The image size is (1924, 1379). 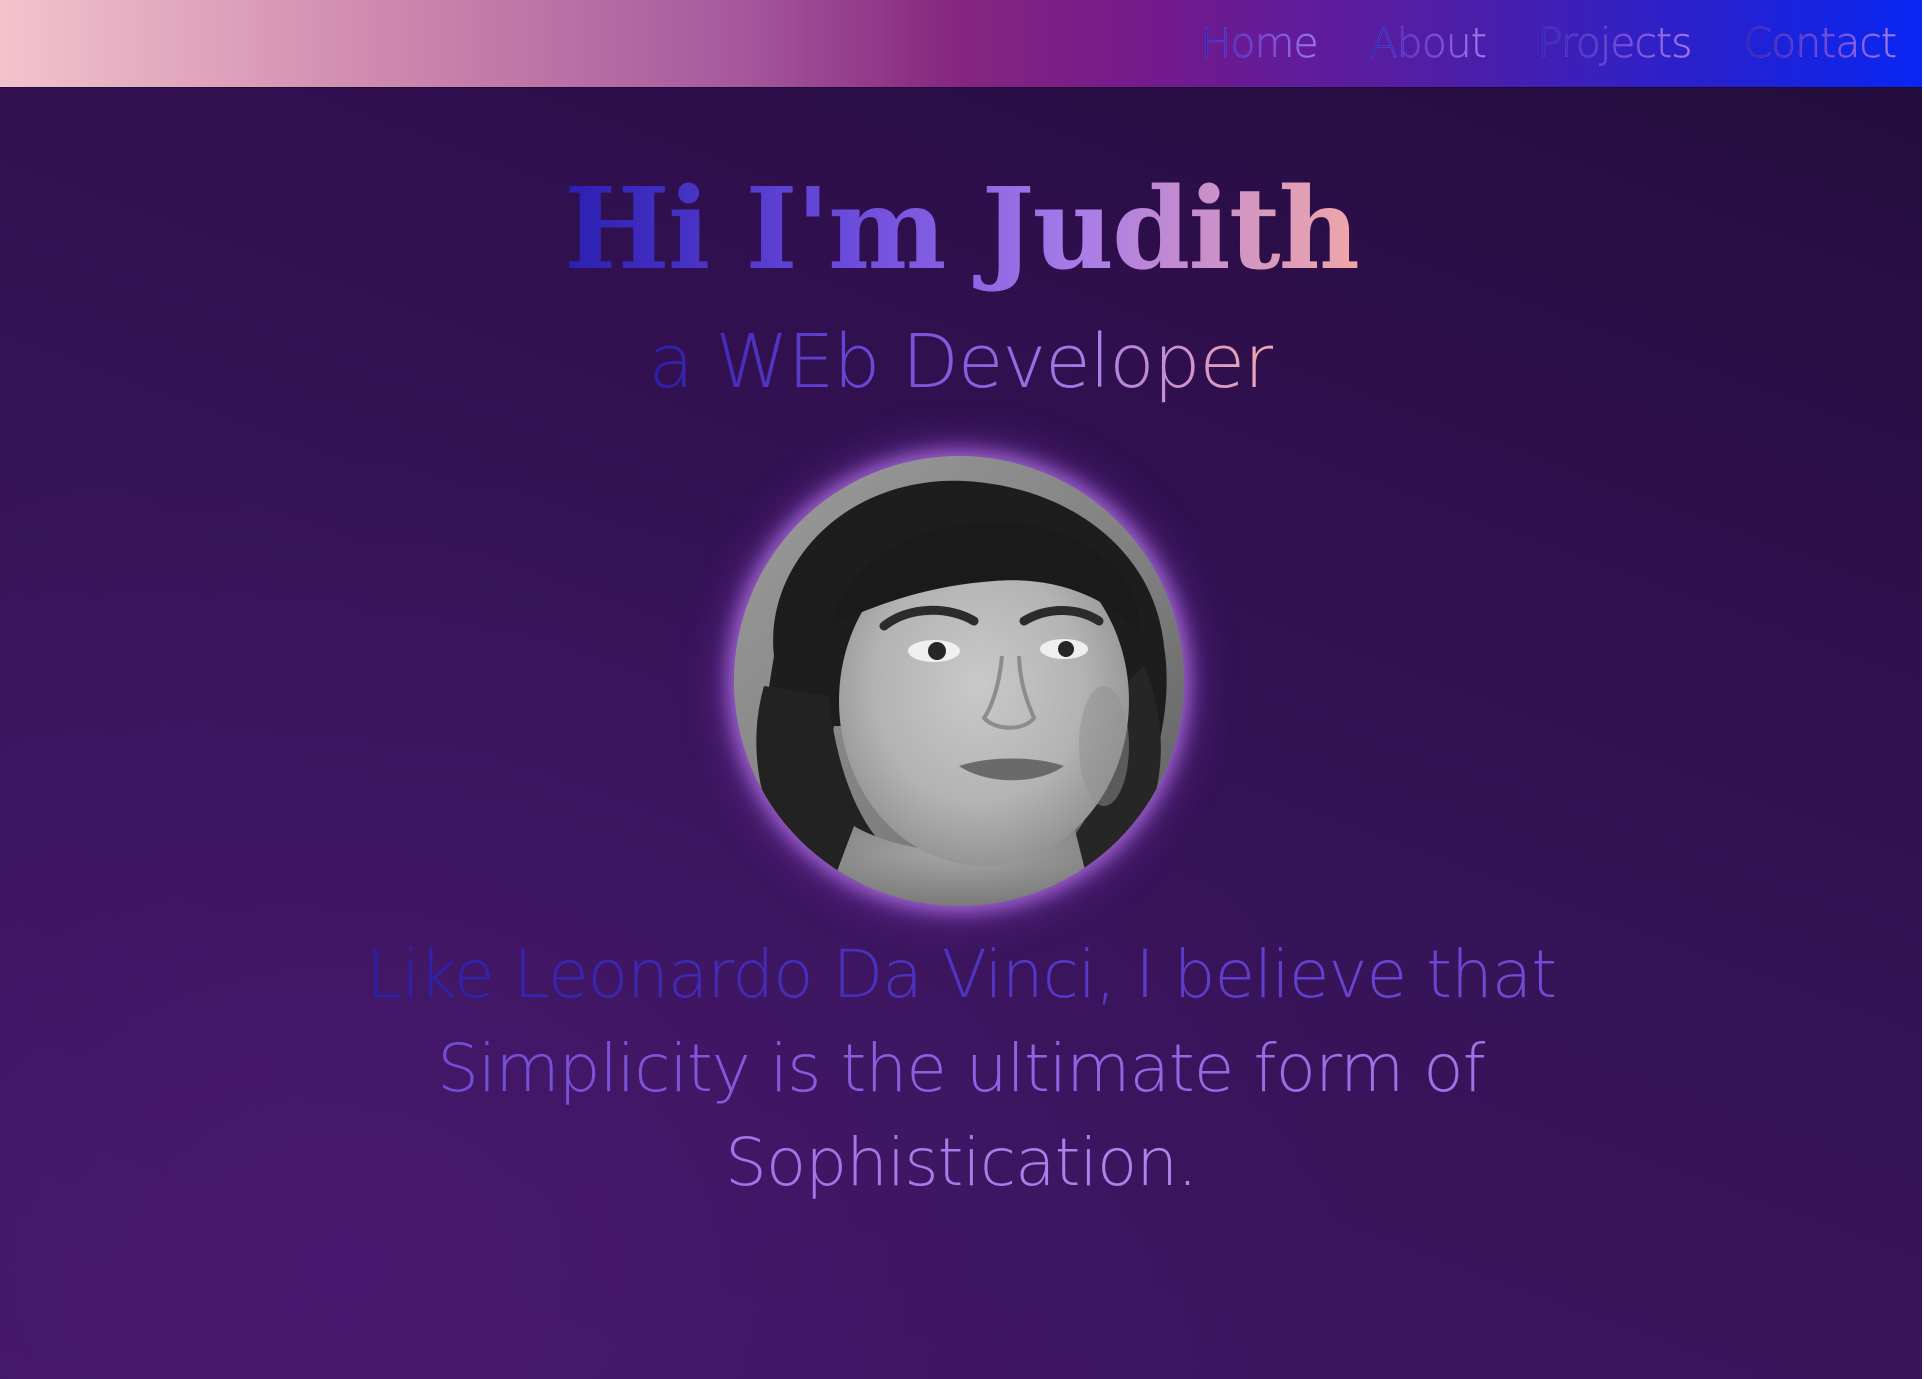 I want to click on profile-photo-icon, so click(x=959, y=681).